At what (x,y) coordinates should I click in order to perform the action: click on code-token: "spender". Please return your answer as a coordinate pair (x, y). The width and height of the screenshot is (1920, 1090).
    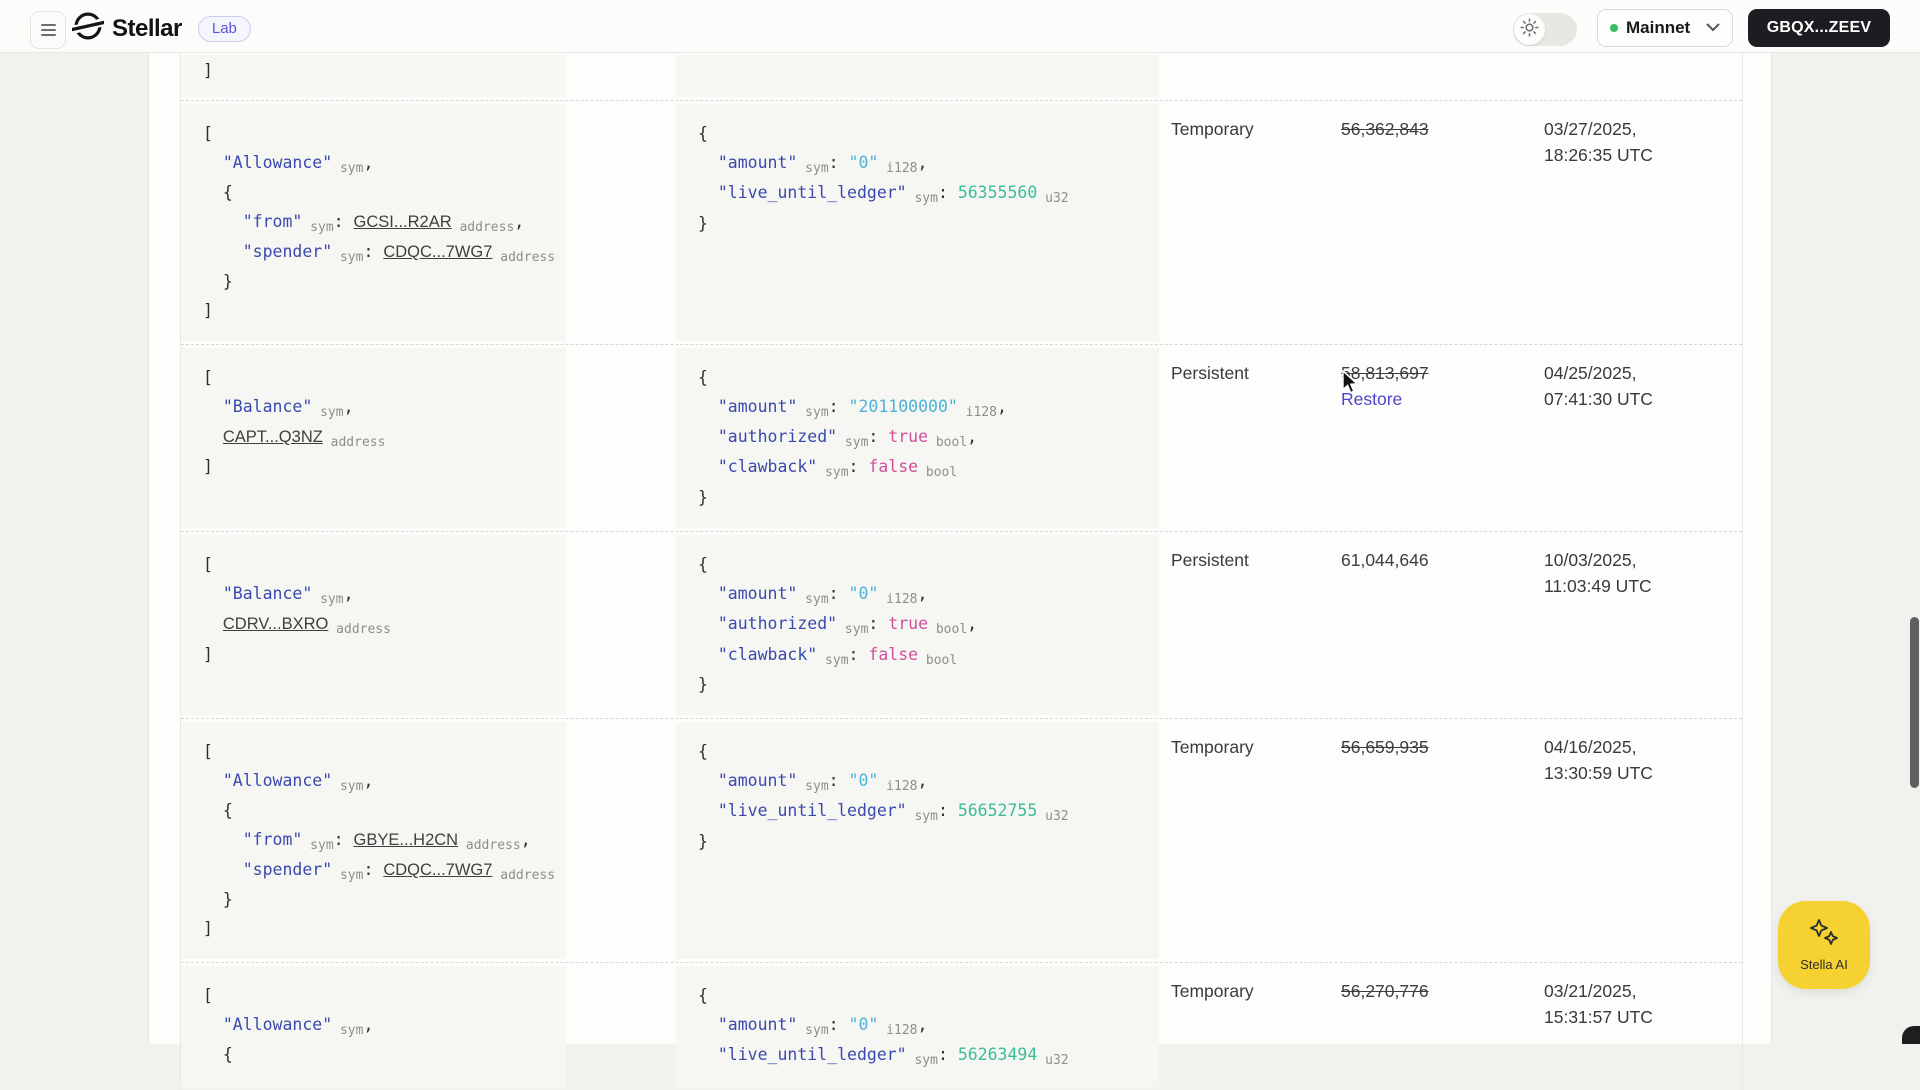
    Looking at the image, I should click on (287, 869).